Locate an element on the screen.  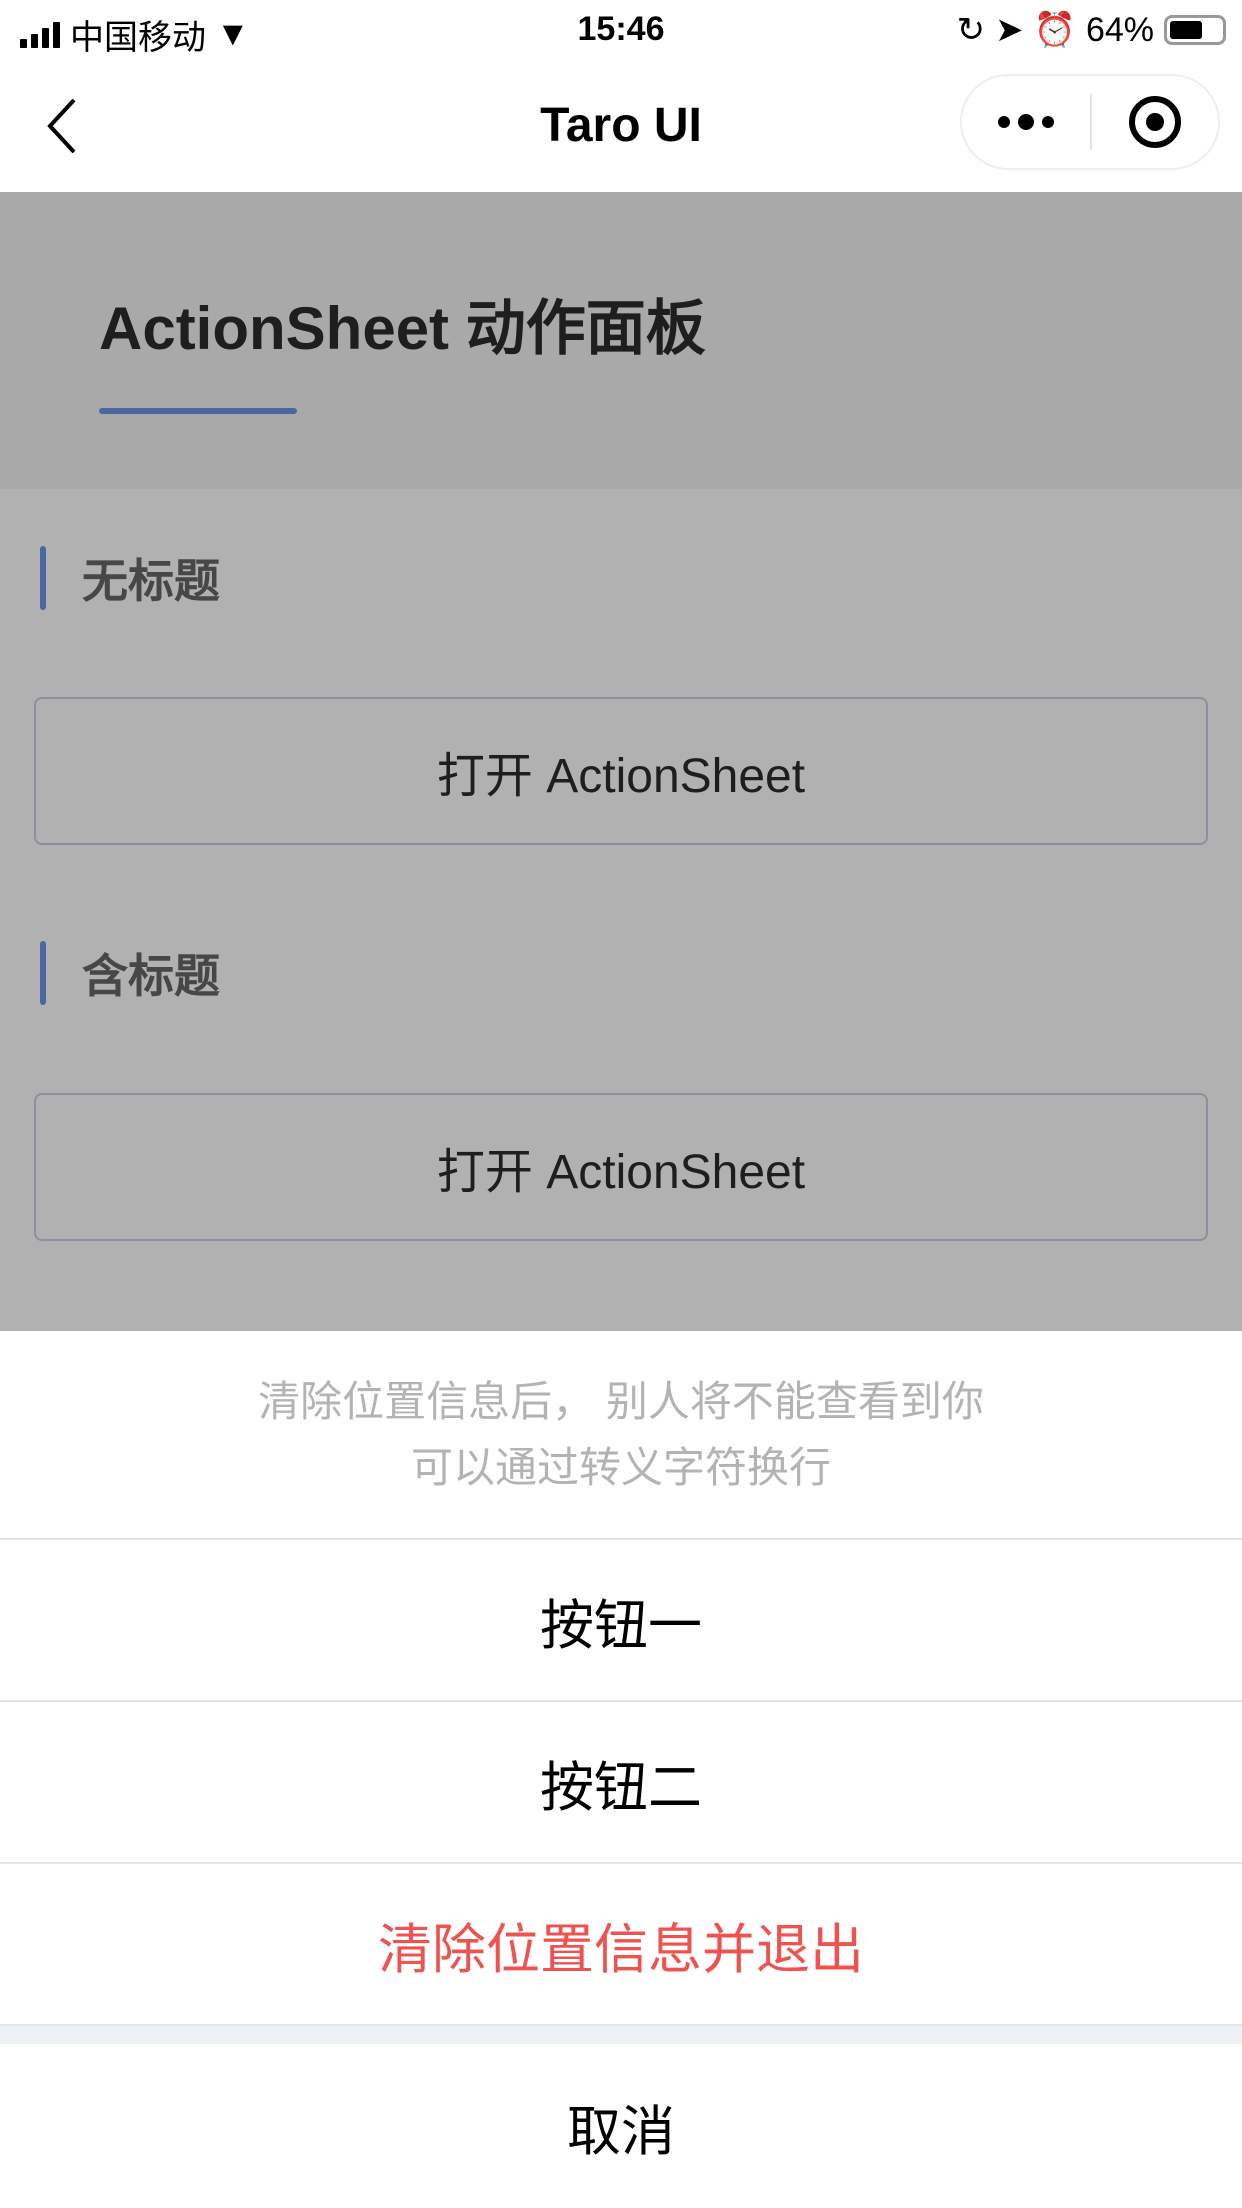
divider is located at coordinates (621, 2035).